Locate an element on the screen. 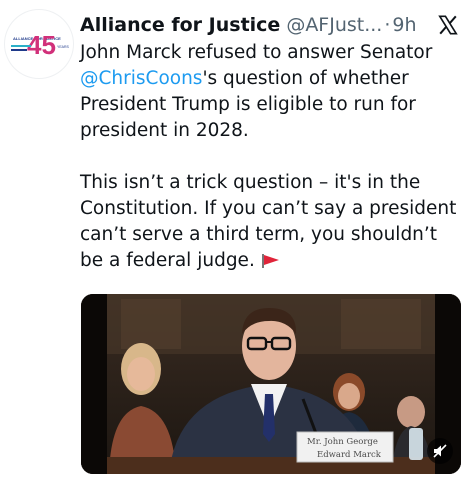 The image size is (473, 480). nameplate-line-1: Mr. John George is located at coordinates (342, 442).